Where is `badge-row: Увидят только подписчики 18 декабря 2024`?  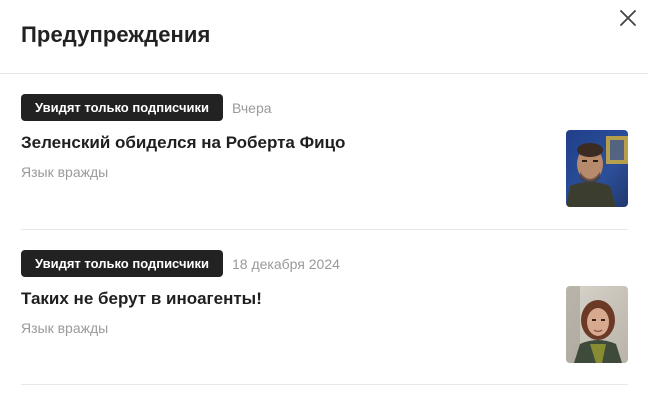
badge-row: Увидят только подписчики 18 декабря 2024 is located at coordinates (180, 263).